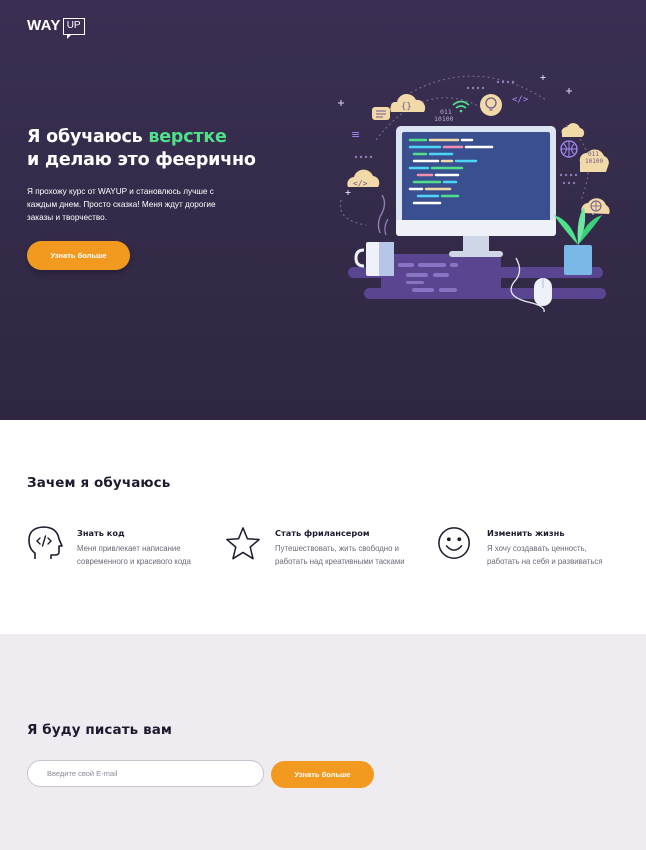 This screenshot has height=850, width=646. I want to click on hero-title-part: Я обучаюсь, so click(88, 137).